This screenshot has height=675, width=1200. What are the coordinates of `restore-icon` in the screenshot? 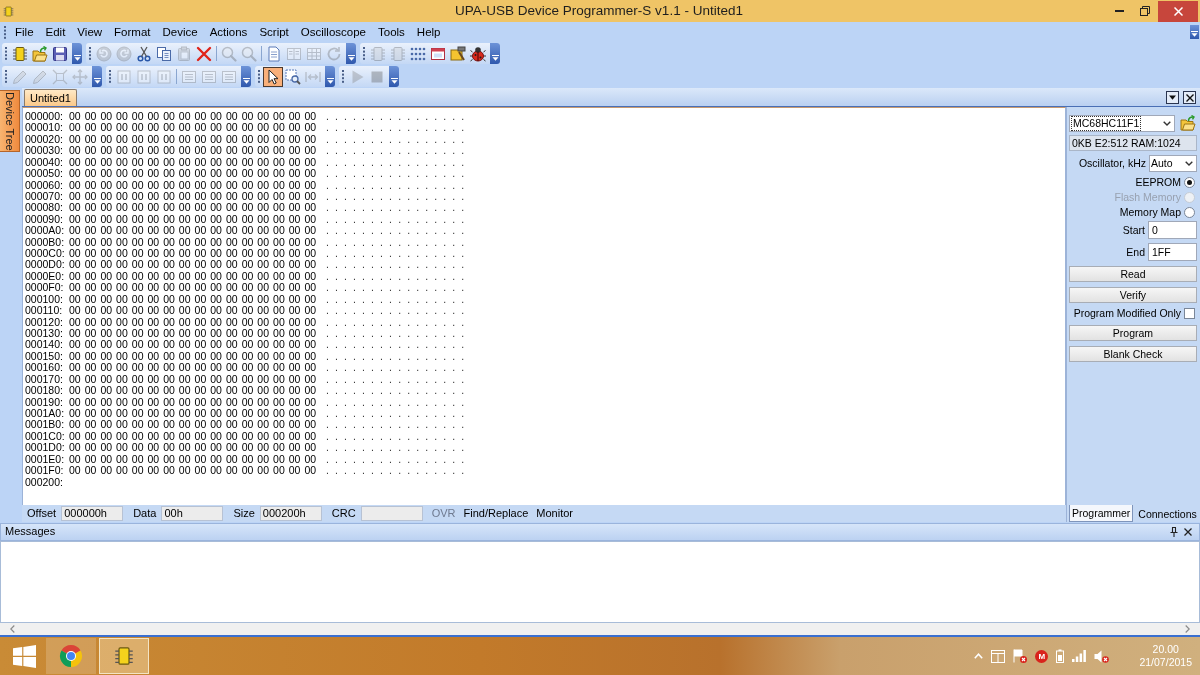 It's located at (1145, 11).